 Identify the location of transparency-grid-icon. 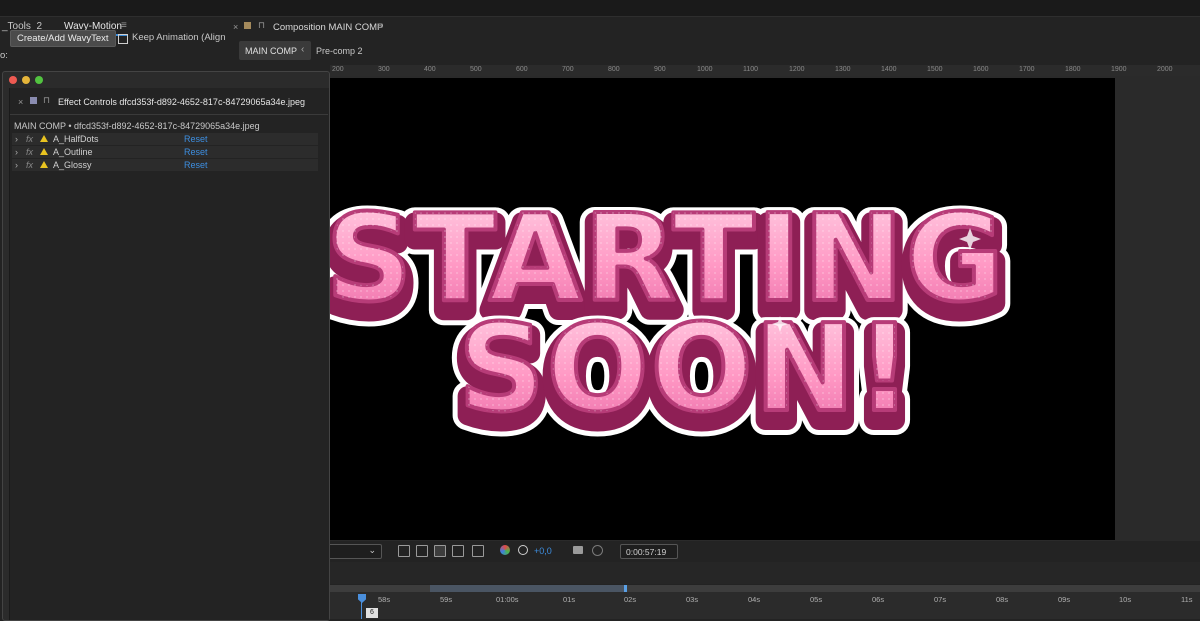
(404, 551).